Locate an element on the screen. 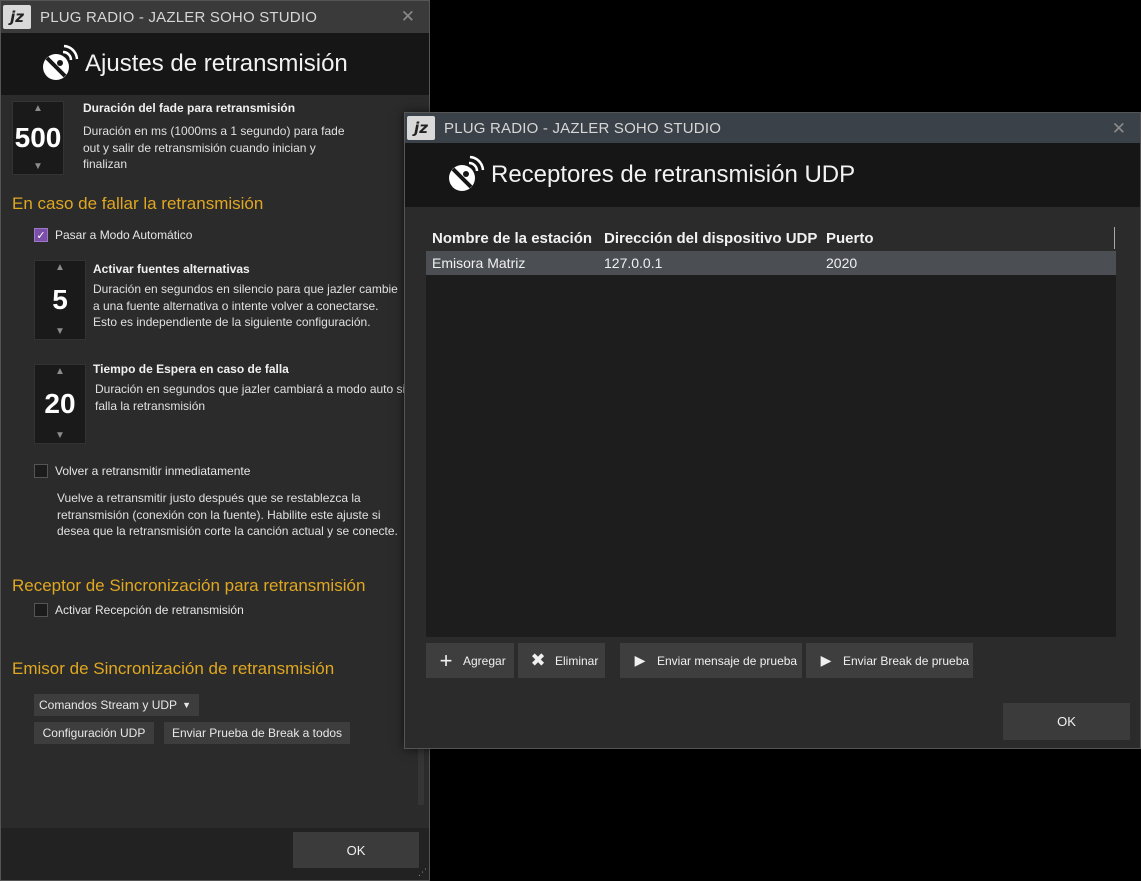  button-label: Agregar is located at coordinates (484, 660).